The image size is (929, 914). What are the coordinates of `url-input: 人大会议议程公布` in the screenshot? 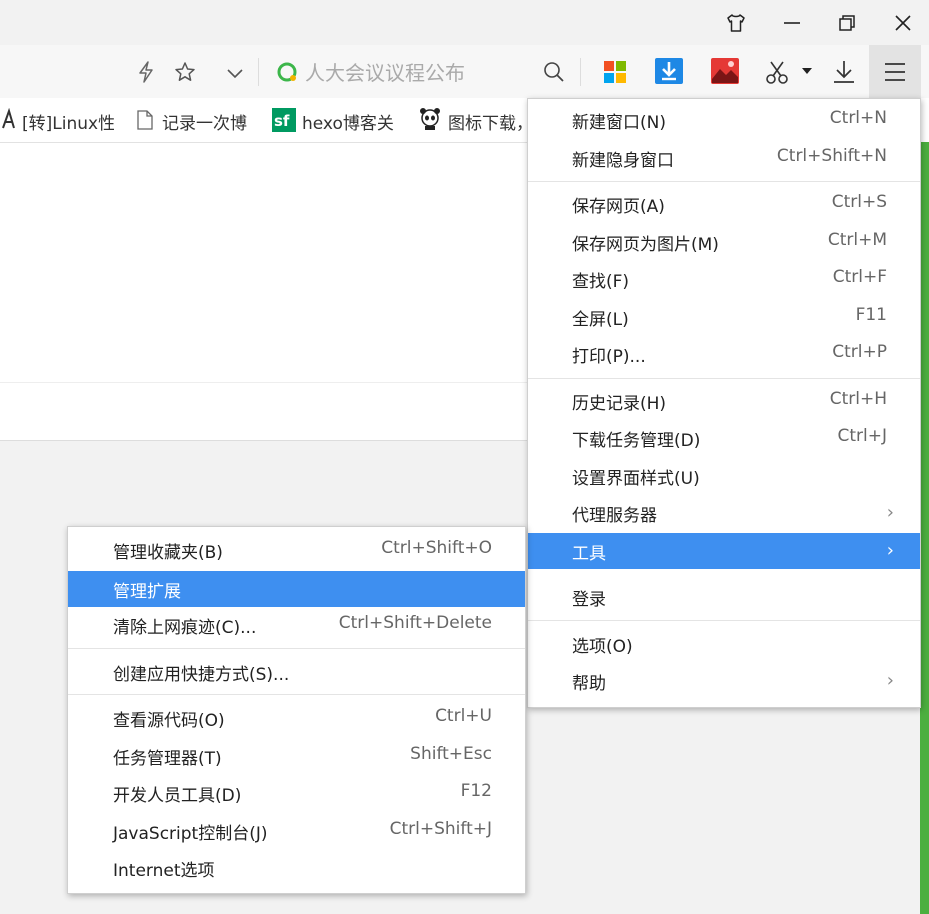 It's located at (385, 71).